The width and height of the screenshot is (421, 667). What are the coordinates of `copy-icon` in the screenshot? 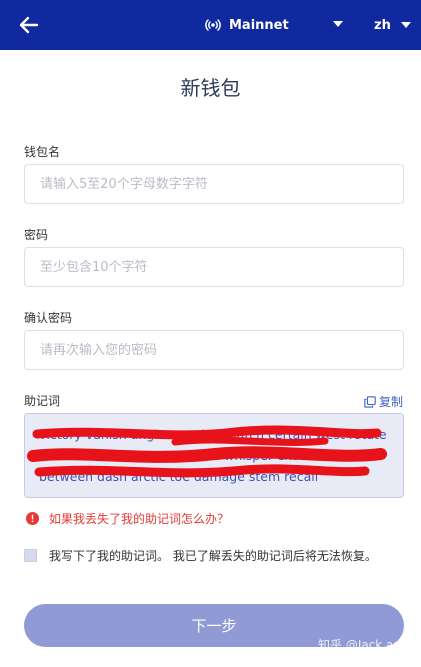 It's located at (370, 401).